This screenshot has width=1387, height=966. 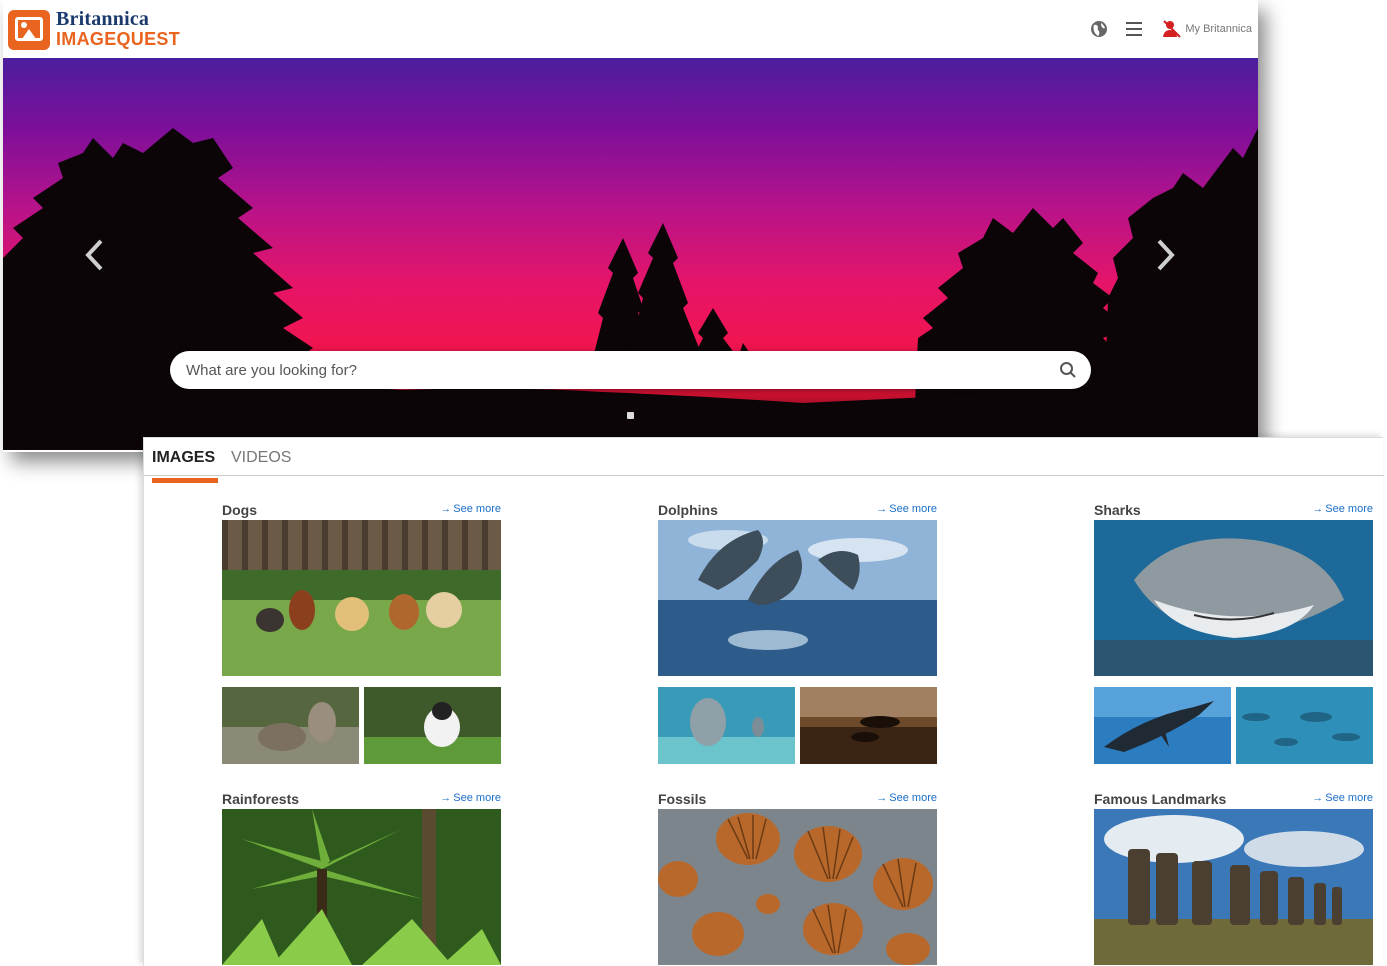 I want to click on fossils-main-image, so click(x=797, y=887).